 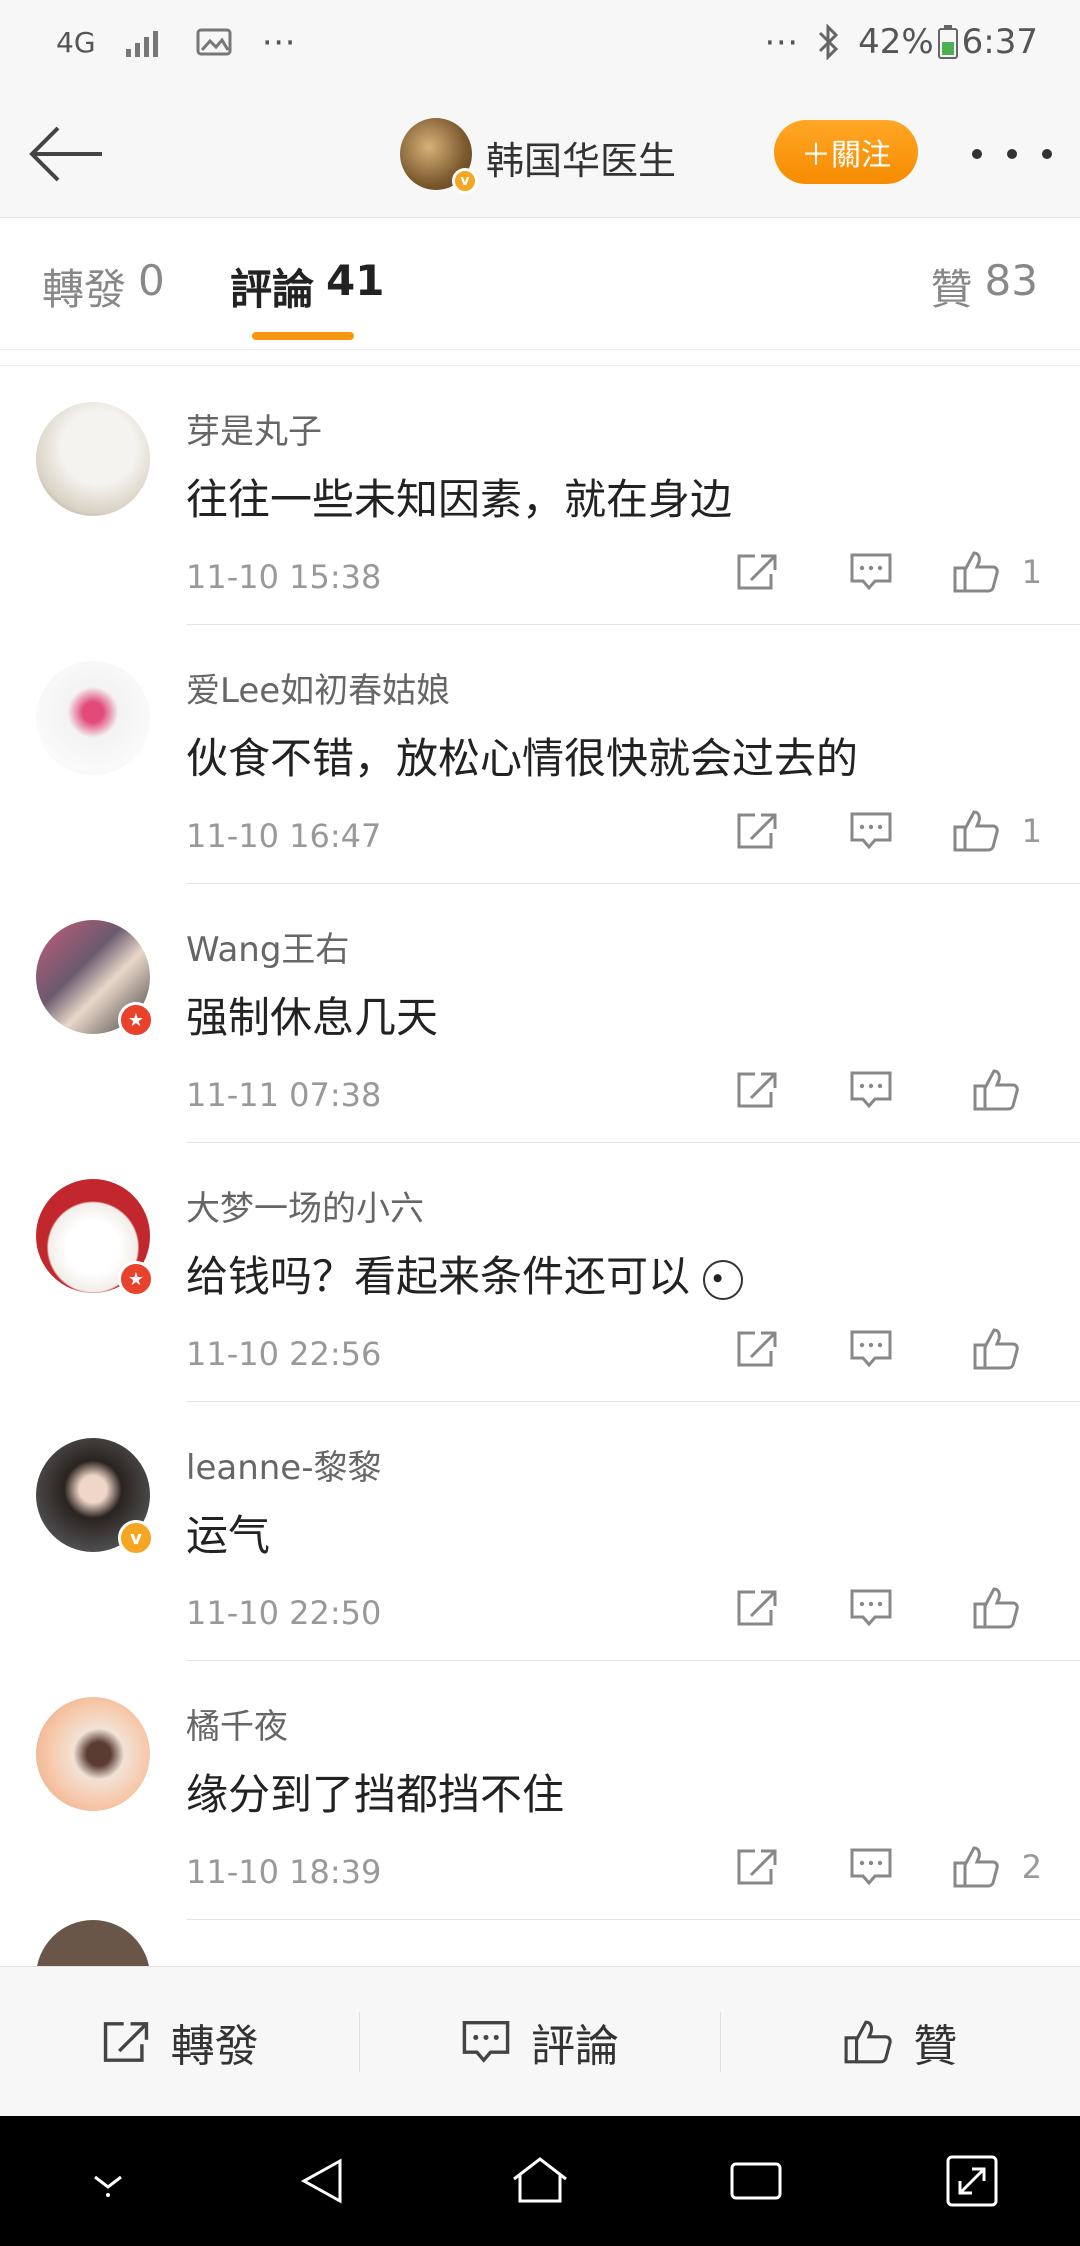 I want to click on commenter-name: 大梦一场的小六, so click(x=305, y=1205).